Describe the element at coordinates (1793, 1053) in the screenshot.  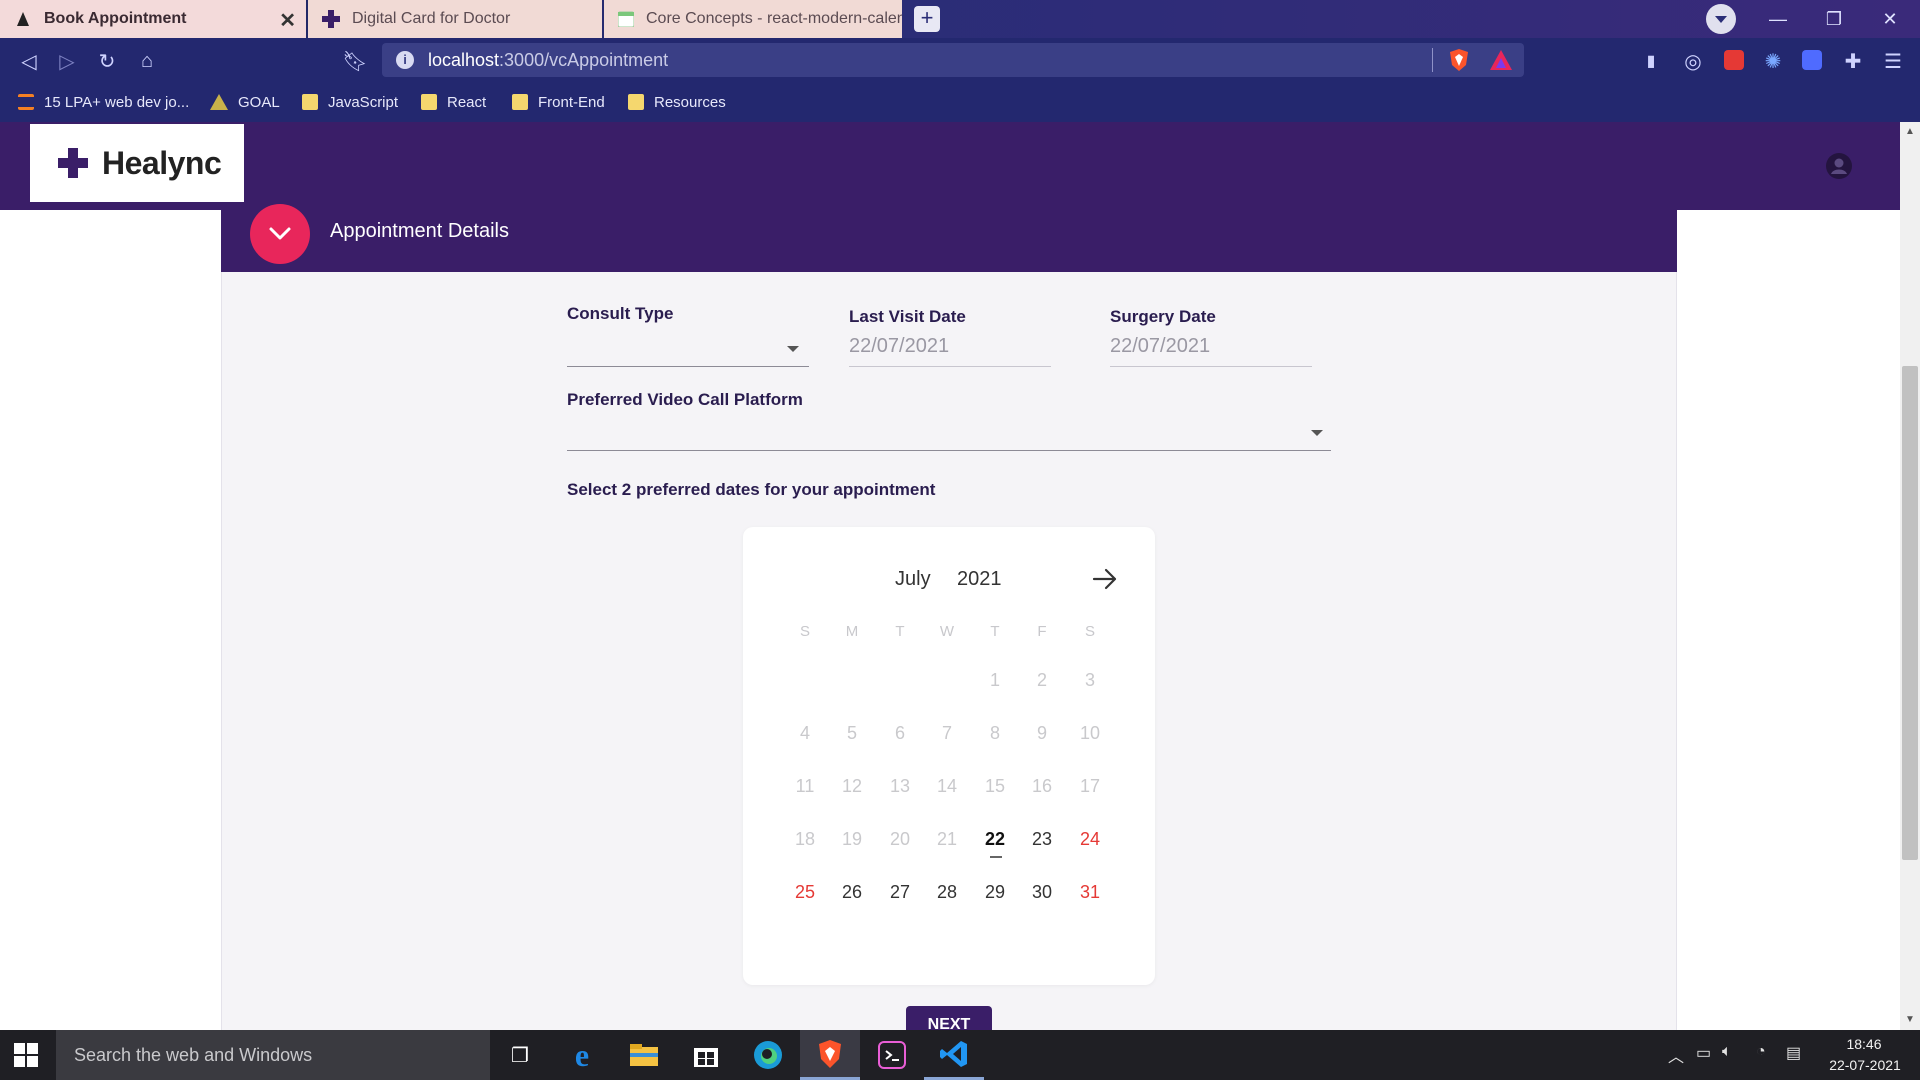
I see `notifications-icon: ▤` at that location.